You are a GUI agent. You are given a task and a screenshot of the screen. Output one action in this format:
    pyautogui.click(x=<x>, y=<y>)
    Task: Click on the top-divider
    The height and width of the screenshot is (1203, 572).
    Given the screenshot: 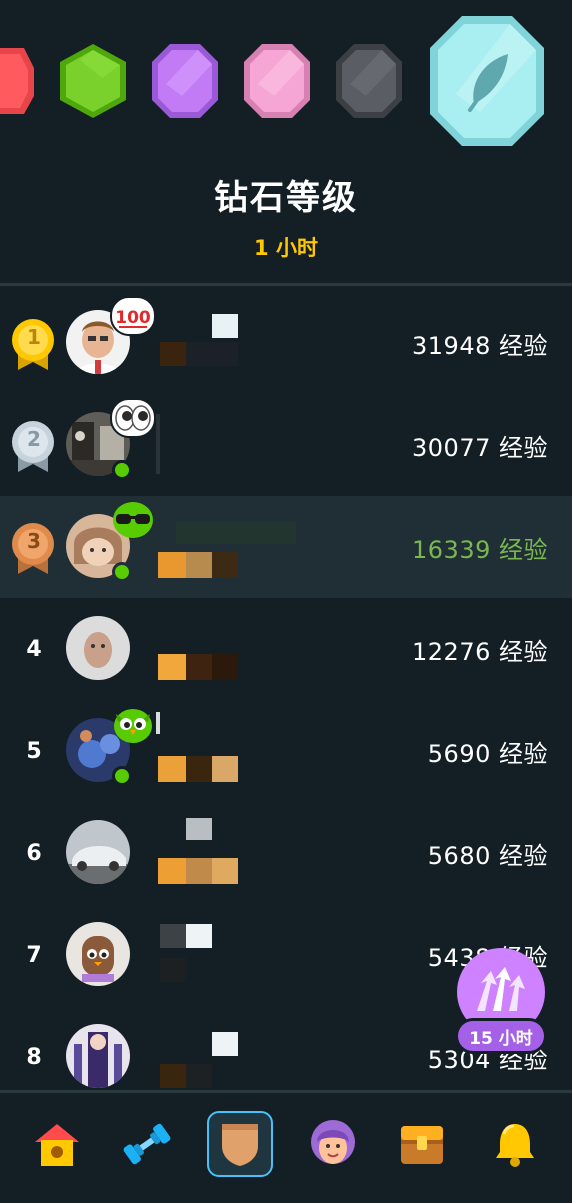 What is the action you would take?
    pyautogui.click(x=286, y=284)
    